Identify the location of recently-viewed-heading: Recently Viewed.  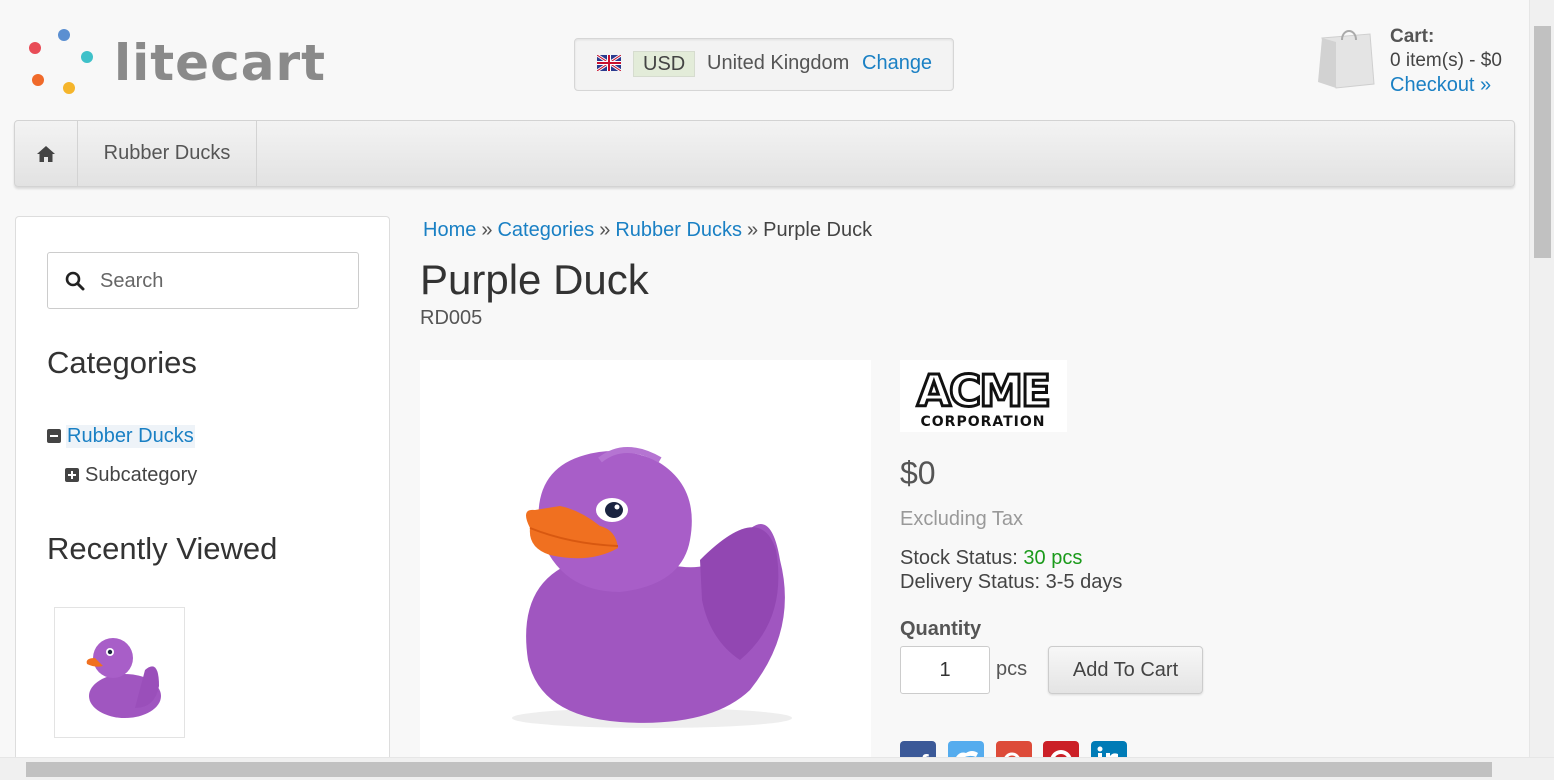
(162, 548).